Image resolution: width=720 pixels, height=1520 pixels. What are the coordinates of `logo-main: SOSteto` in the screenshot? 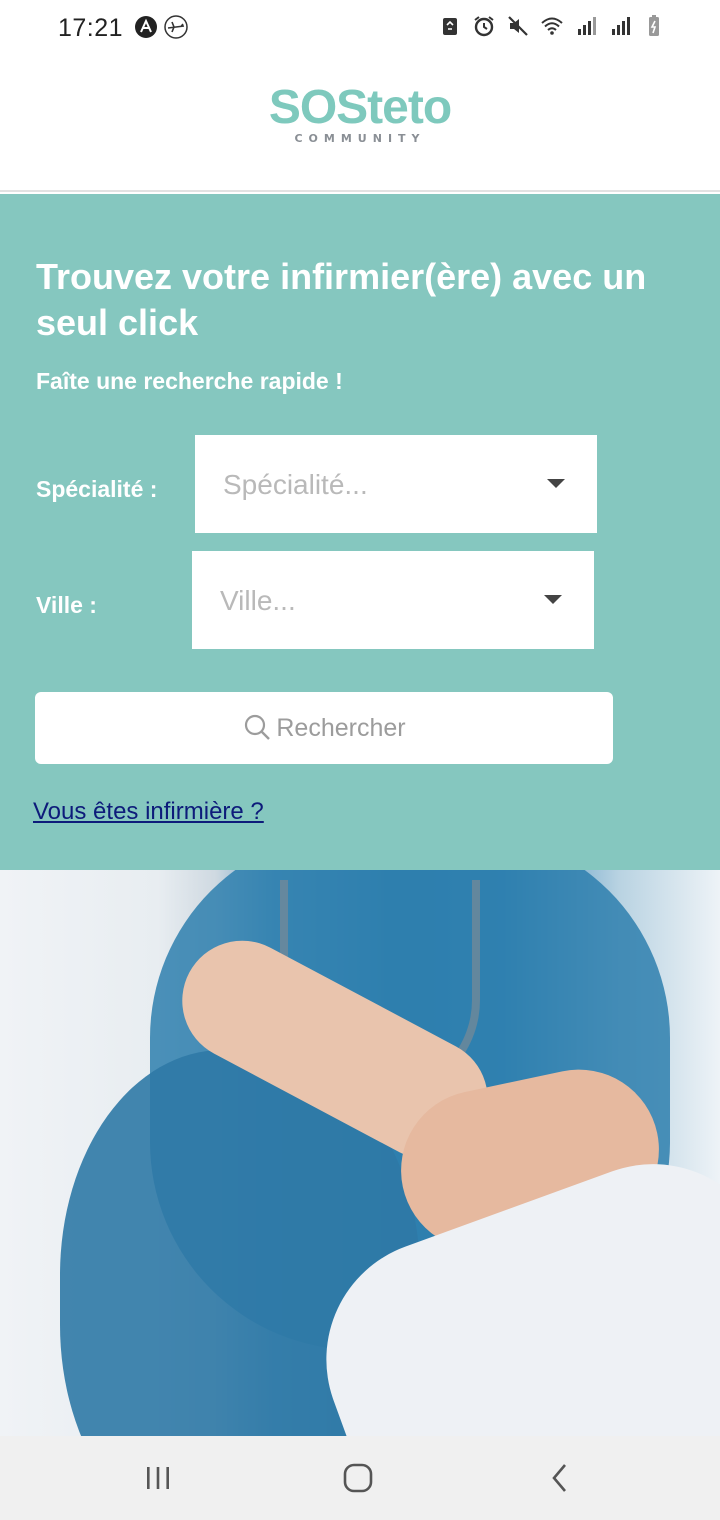 It's located at (360, 107).